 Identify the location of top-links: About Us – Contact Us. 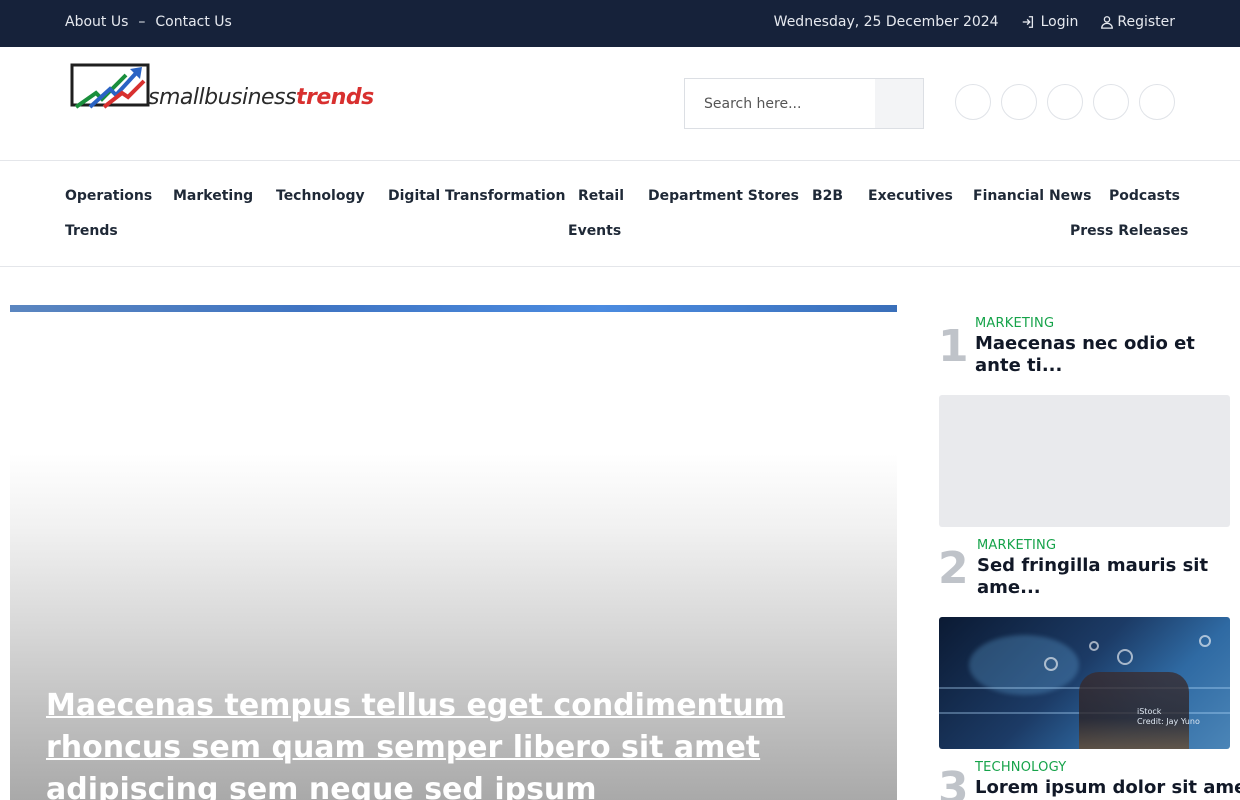
(148, 22).